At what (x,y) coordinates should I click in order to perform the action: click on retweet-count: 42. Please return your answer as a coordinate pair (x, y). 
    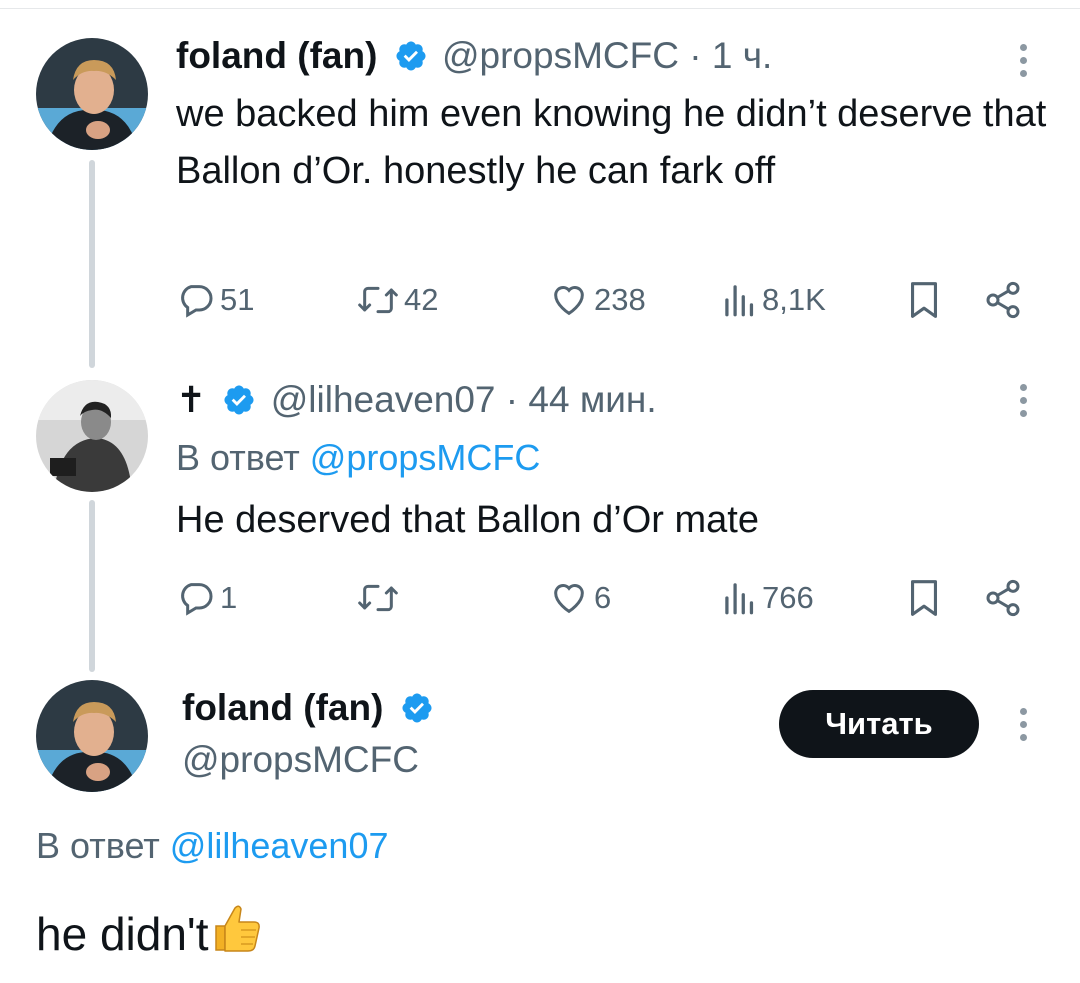
    Looking at the image, I should click on (421, 299).